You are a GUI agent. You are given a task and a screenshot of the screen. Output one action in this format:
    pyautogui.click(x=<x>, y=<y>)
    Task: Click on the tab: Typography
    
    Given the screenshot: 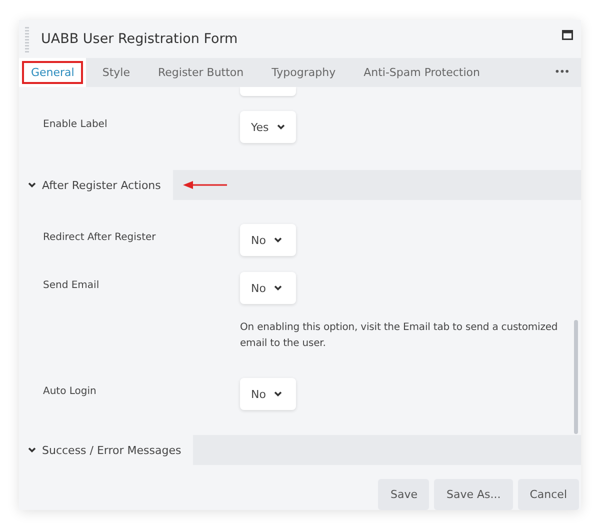 What is the action you would take?
    pyautogui.click(x=304, y=72)
    